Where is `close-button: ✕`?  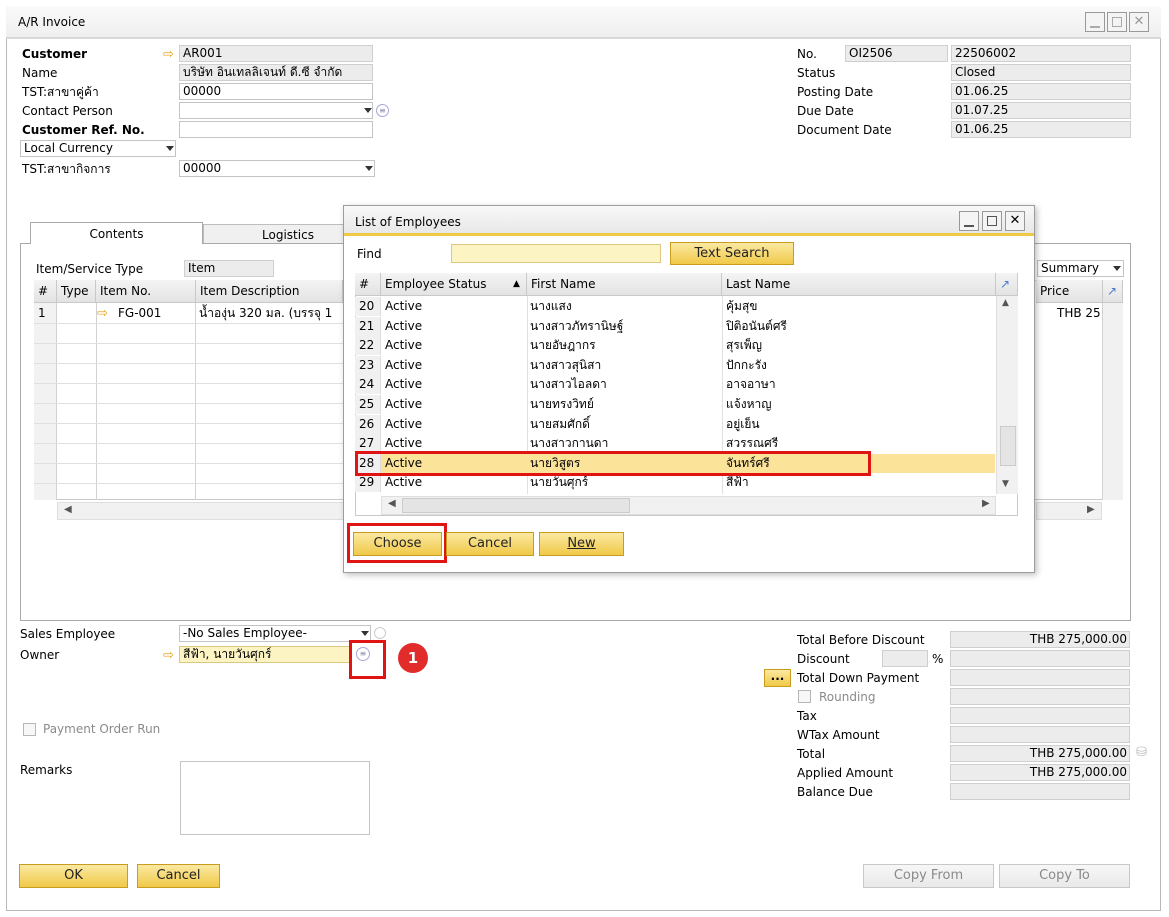 close-button: ✕ is located at coordinates (1139, 22).